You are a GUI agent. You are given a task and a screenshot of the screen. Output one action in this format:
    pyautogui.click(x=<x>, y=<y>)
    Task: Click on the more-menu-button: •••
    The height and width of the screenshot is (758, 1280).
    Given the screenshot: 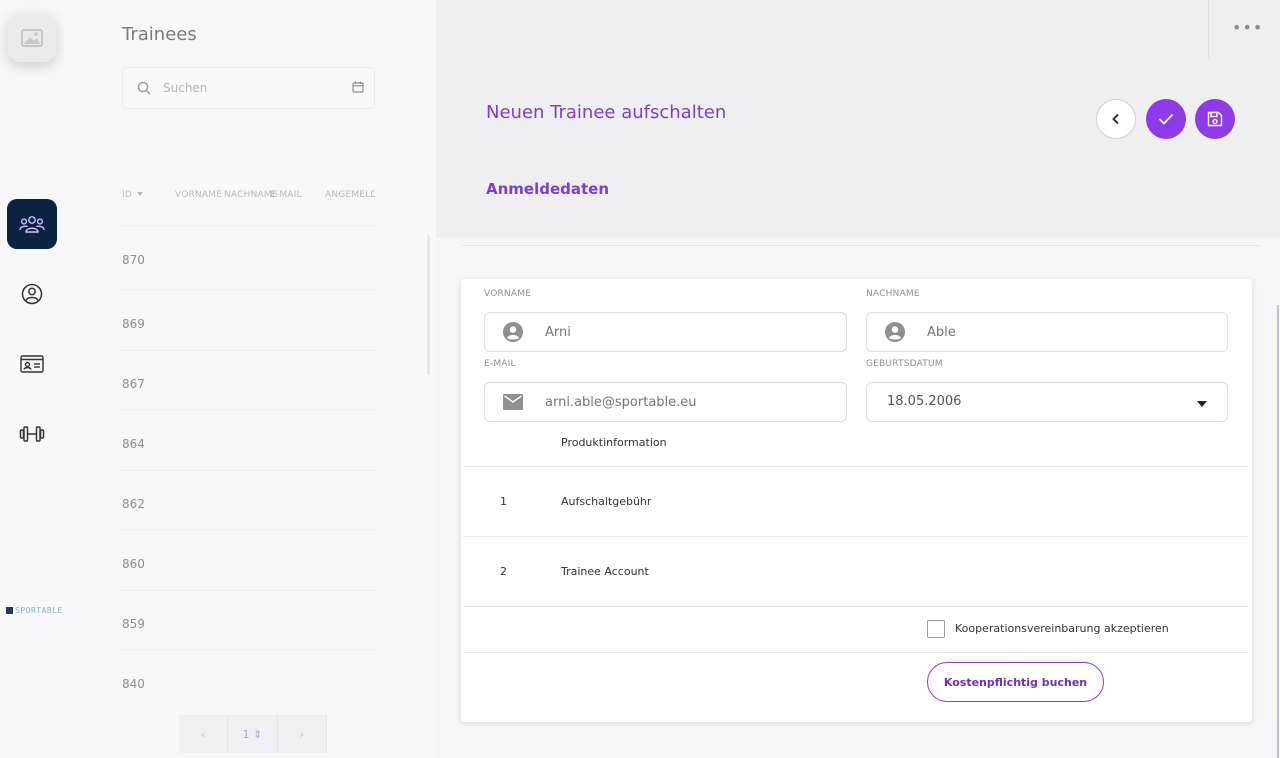 What is the action you would take?
    pyautogui.click(x=1247, y=27)
    